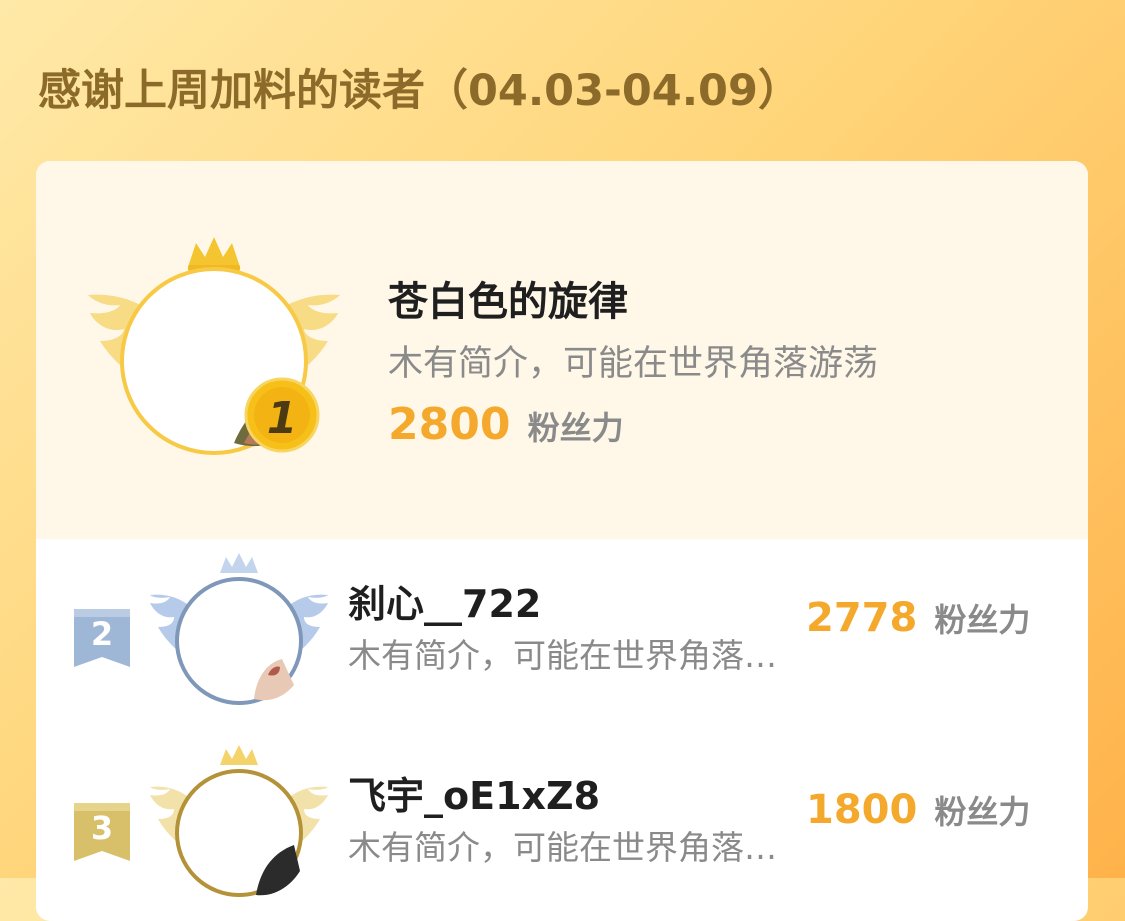  I want to click on fan-power-score: 2778 粉丝力, so click(918, 618).